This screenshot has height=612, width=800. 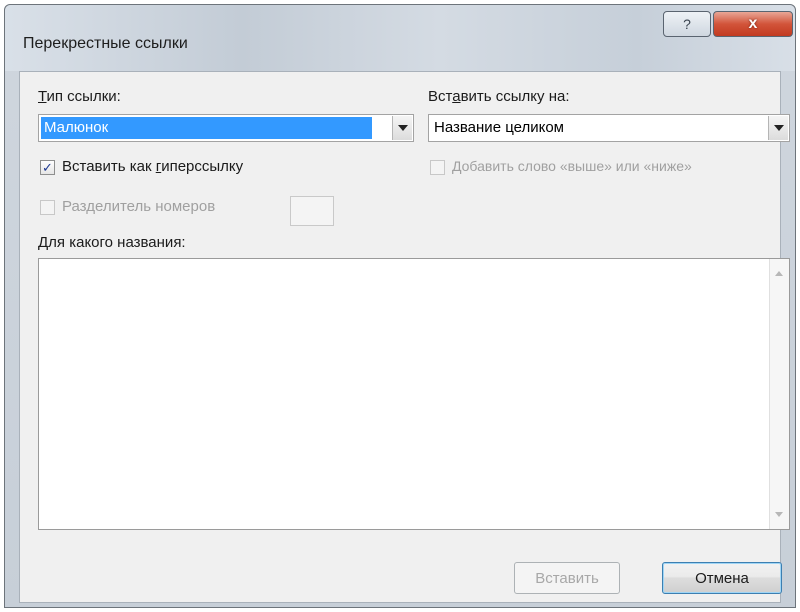 What do you see at coordinates (312, 211) in the screenshot?
I see `number-separator-input` at bounding box center [312, 211].